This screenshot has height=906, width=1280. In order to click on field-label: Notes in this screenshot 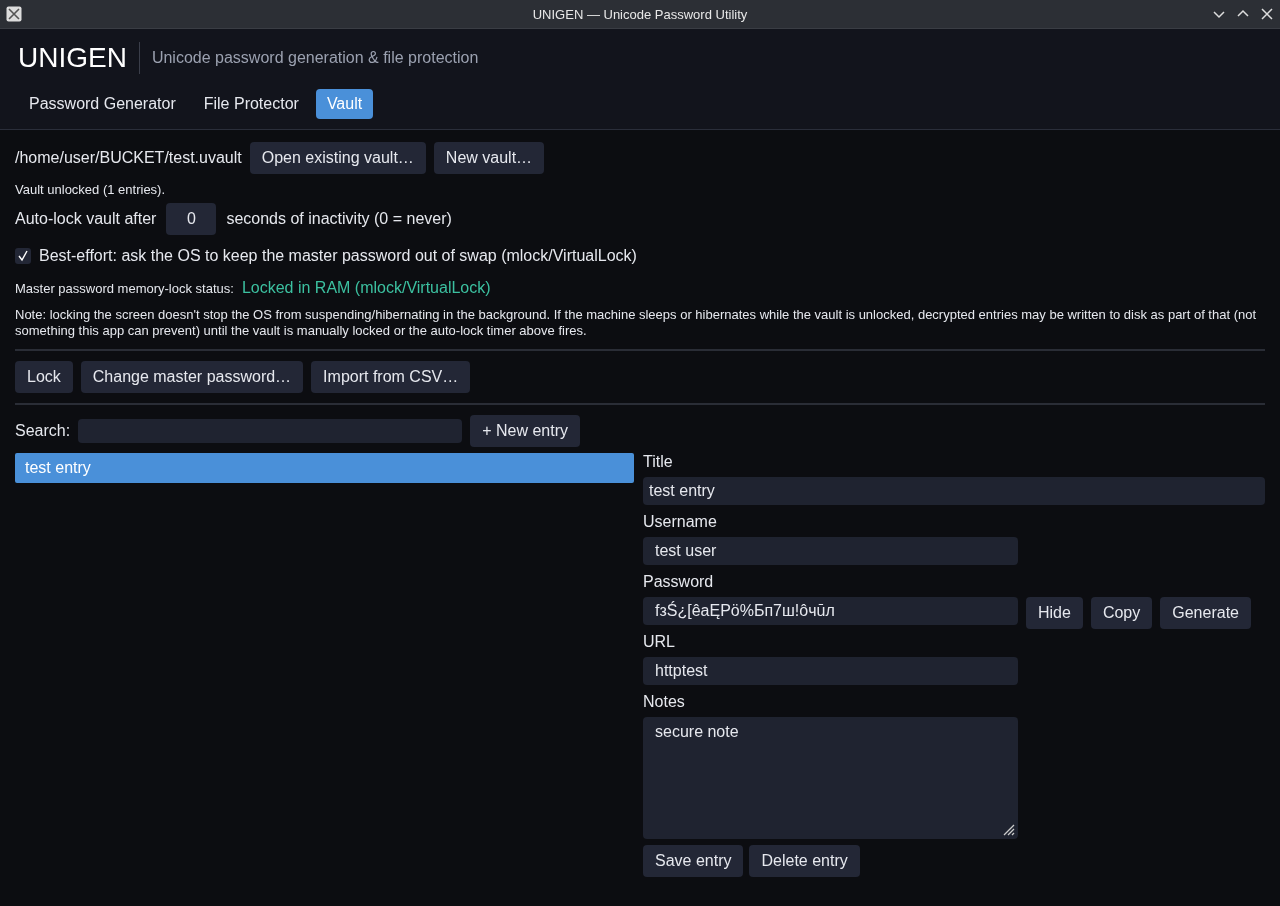, I will do `click(664, 702)`.